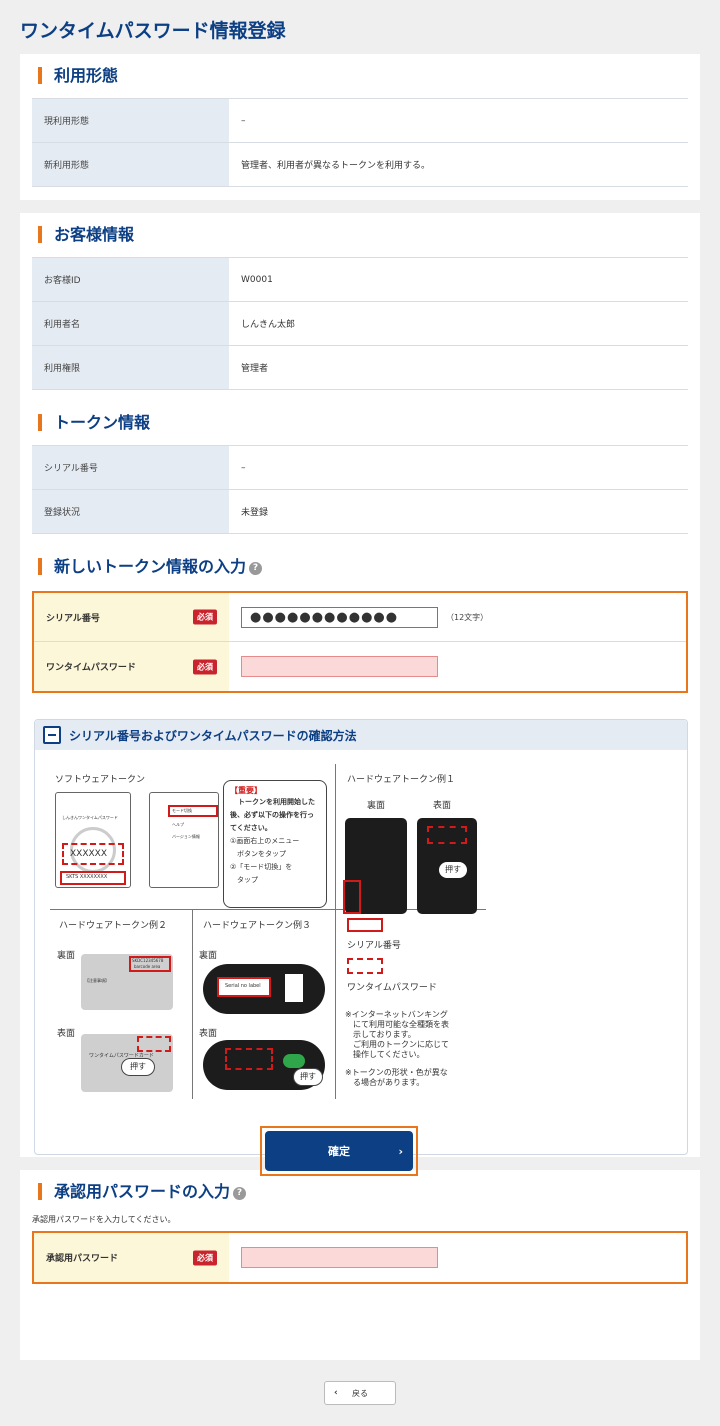  I want to click on new-token-section-title: 新しいトークン情報の入力?, so click(150, 566).